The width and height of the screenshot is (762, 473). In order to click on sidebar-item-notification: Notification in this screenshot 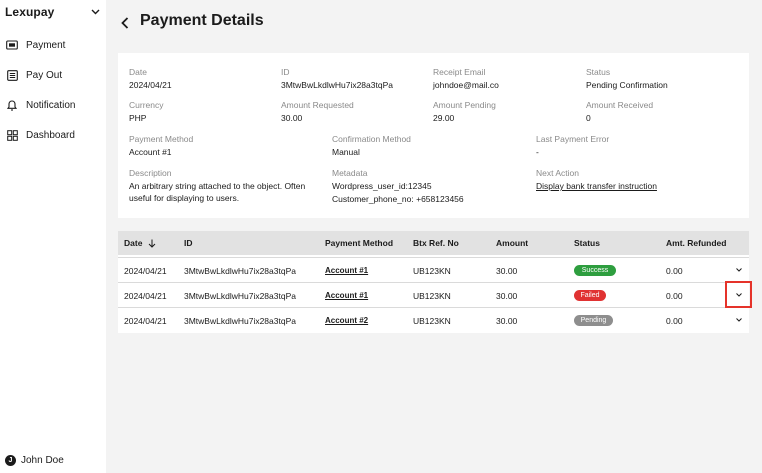, I will do `click(40, 105)`.